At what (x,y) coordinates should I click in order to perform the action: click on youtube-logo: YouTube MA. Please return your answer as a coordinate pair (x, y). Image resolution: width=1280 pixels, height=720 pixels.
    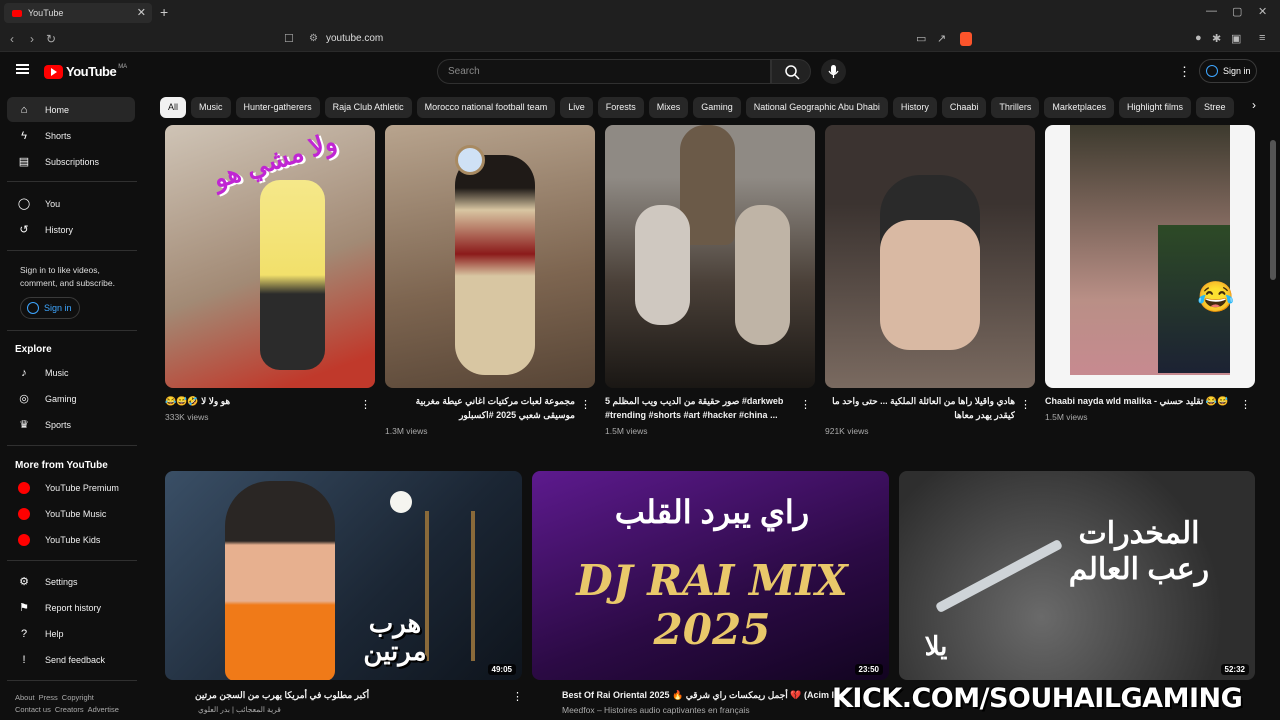
    Looking at the image, I should click on (85, 71).